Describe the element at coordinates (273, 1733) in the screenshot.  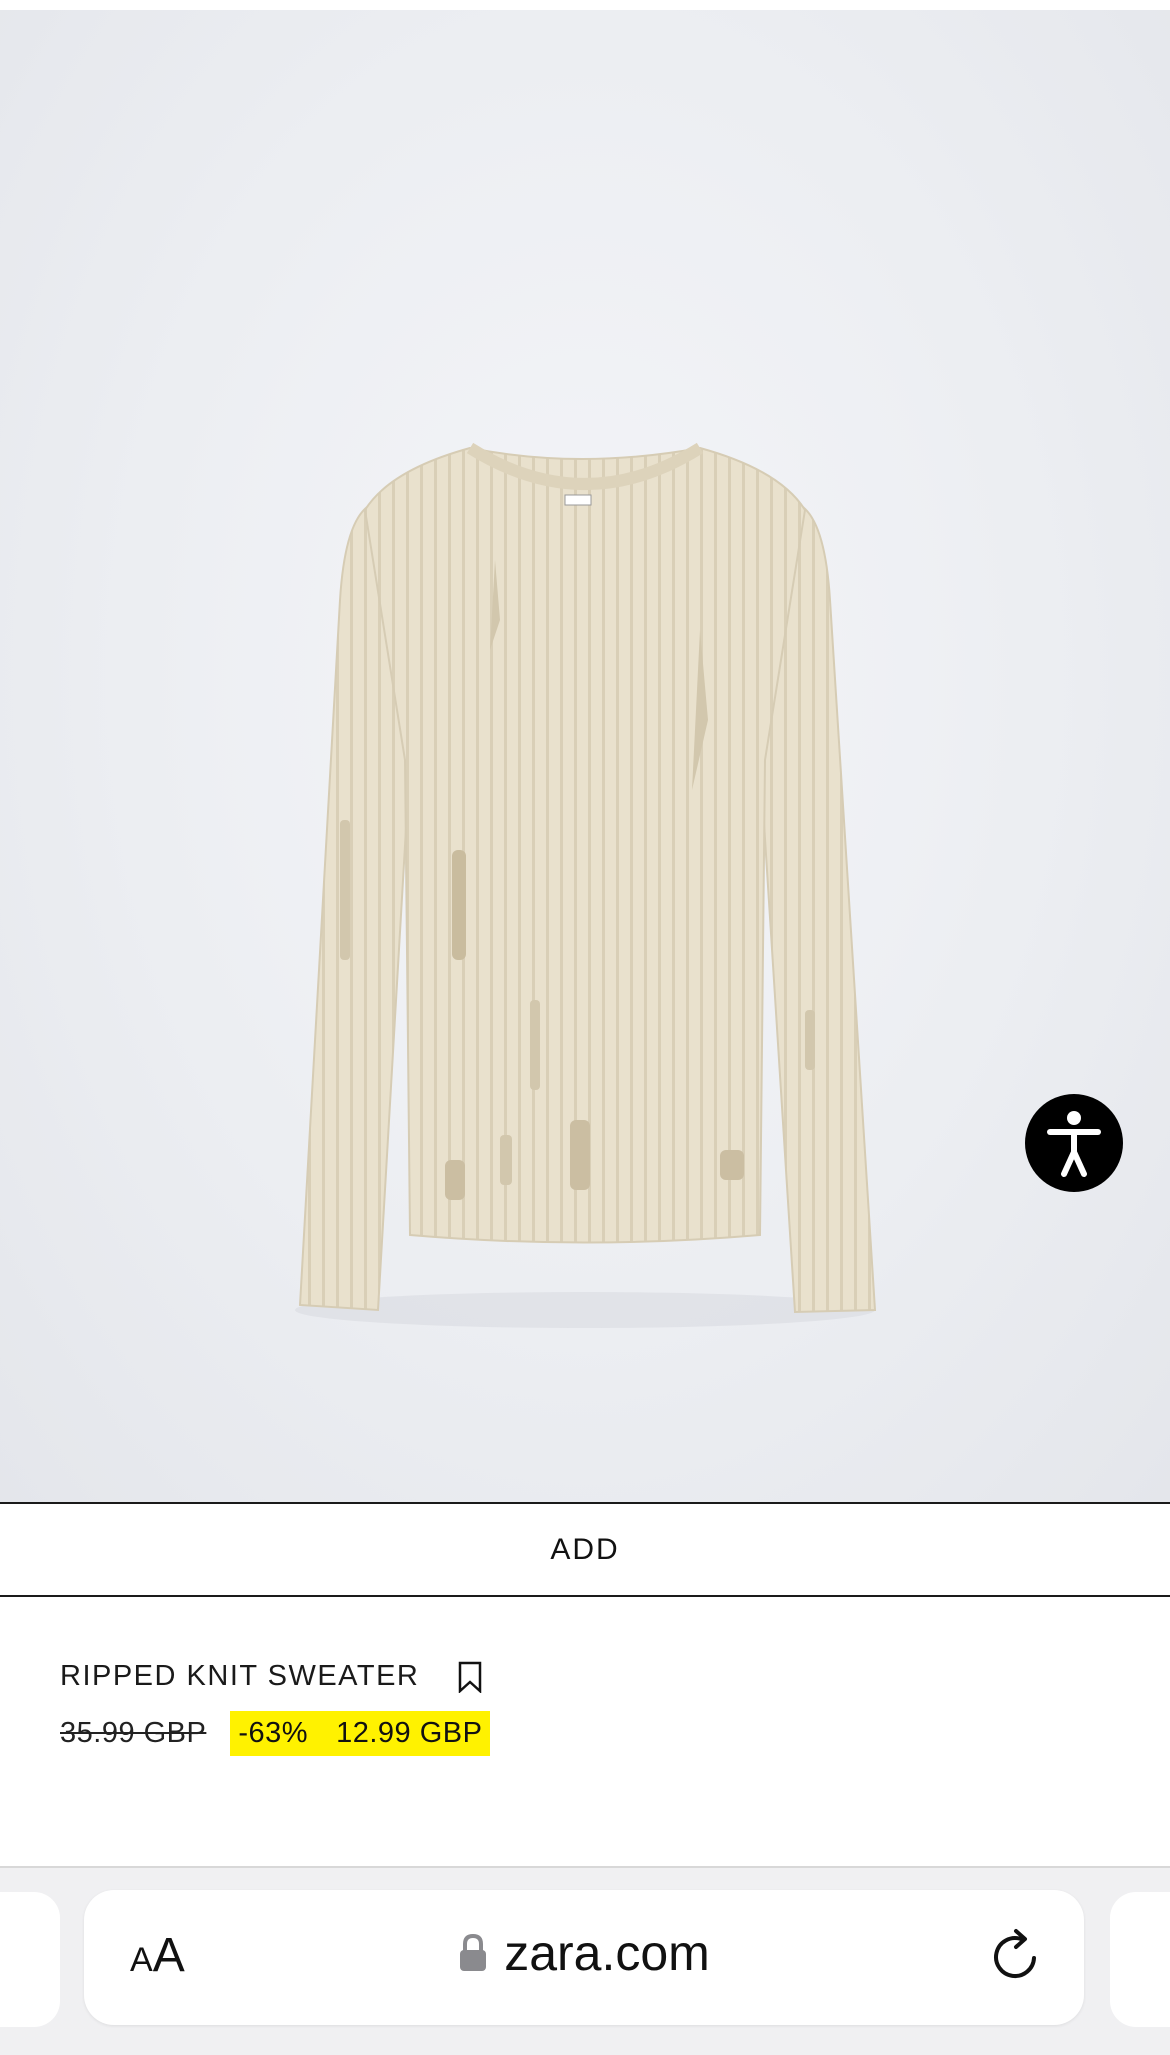
I see `discount-percent: -63%` at that location.